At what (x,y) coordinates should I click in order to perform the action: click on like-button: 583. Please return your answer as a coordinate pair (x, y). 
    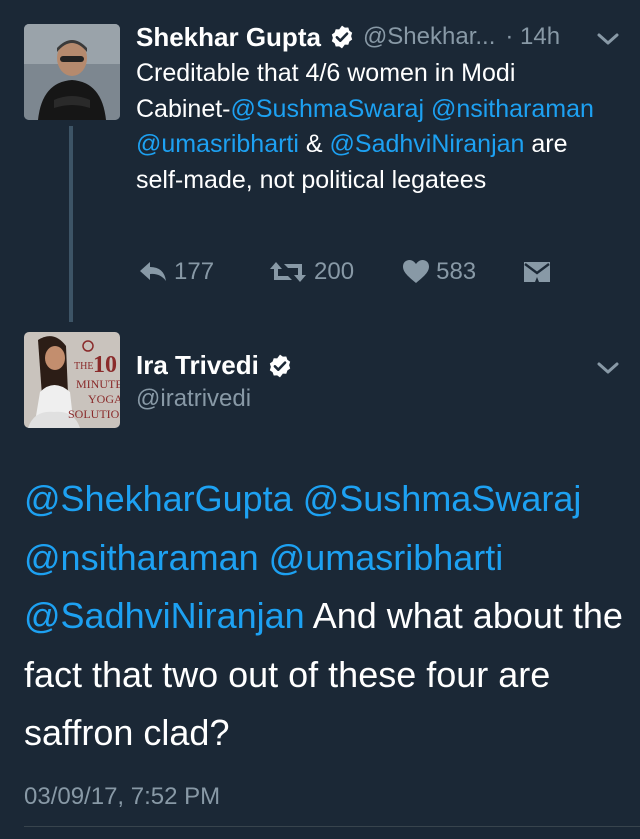
    Looking at the image, I should click on (439, 272).